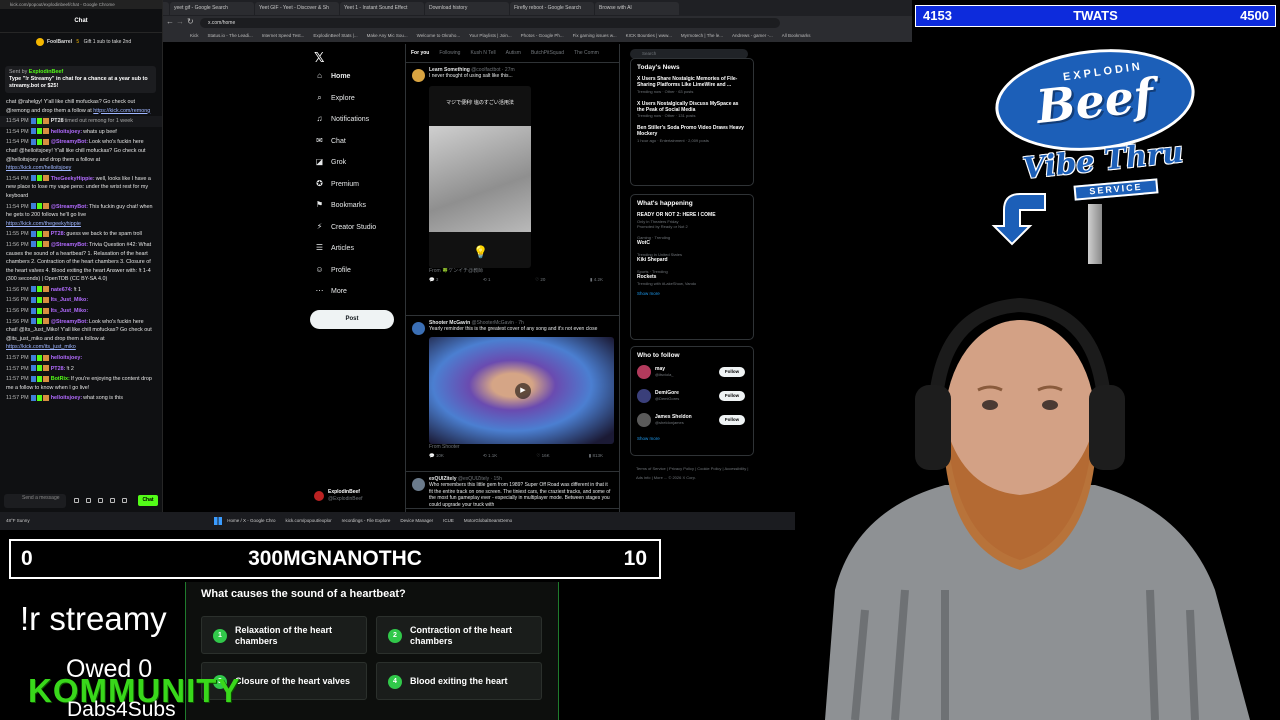 This screenshot has height=720, width=1280. I want to click on poll-icon, so click(124, 500).